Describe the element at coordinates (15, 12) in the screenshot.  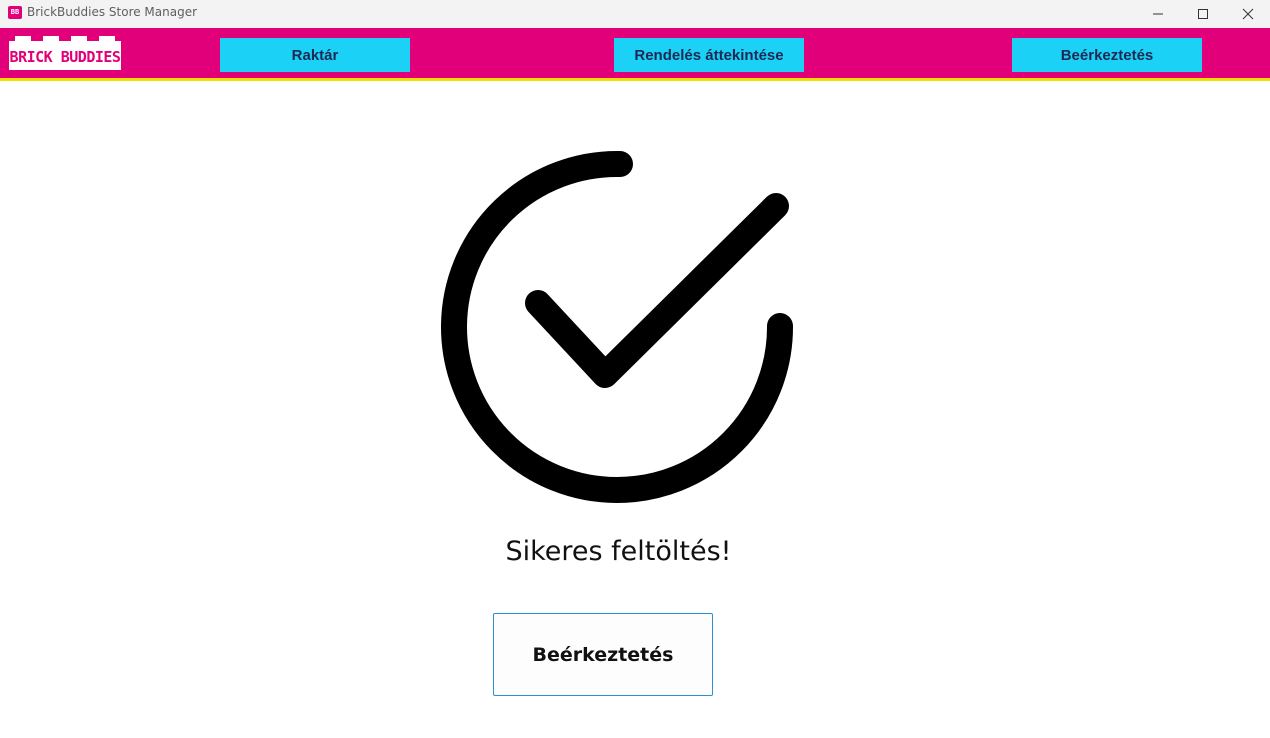
I see `app-icon: BB` at that location.